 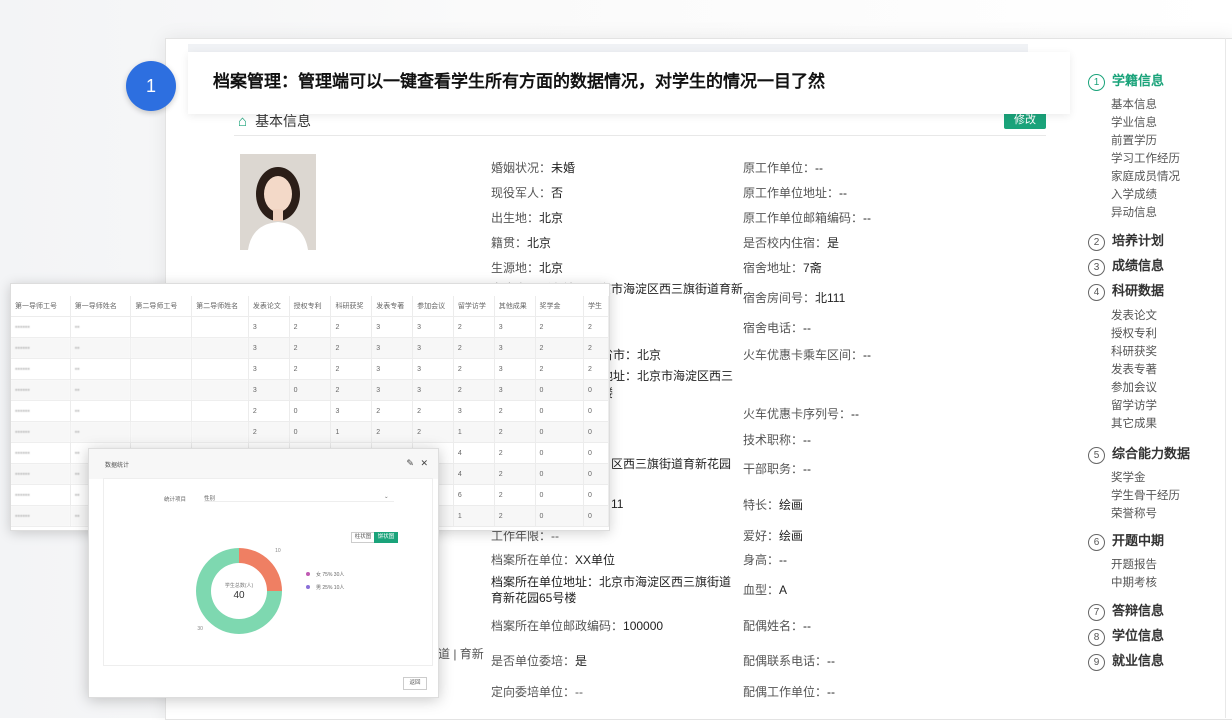 What do you see at coordinates (310, 411) in the screenshot?
I see `table-row: ▪▪▪▪▪▪ ▪▪ 2 0 3 2 2 3 2 0 0` at bounding box center [310, 411].